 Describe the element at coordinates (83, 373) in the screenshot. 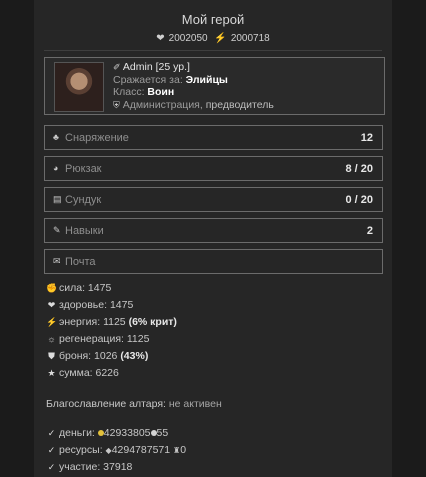

I see `attr-total: ★ сумма: 6226` at that location.